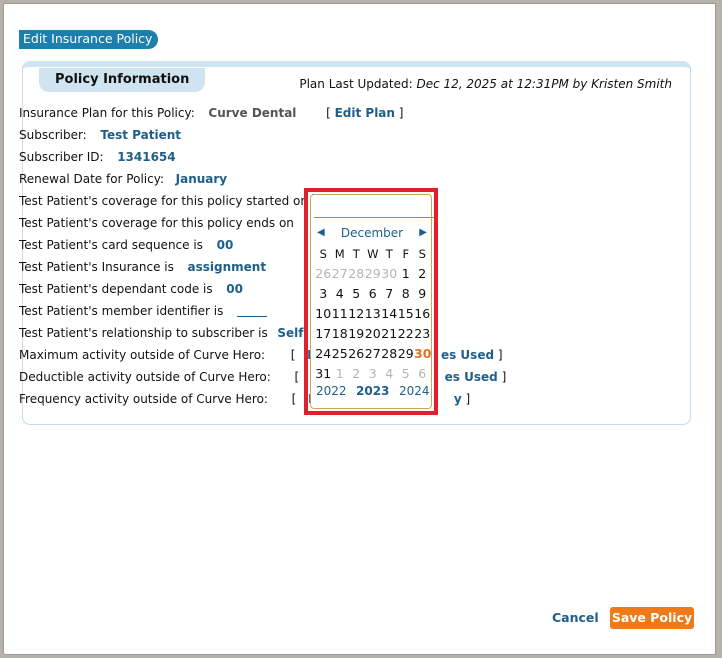 The image size is (722, 658). What do you see at coordinates (471, 377) in the screenshot?
I see `deductible-link-tail: es Used` at bounding box center [471, 377].